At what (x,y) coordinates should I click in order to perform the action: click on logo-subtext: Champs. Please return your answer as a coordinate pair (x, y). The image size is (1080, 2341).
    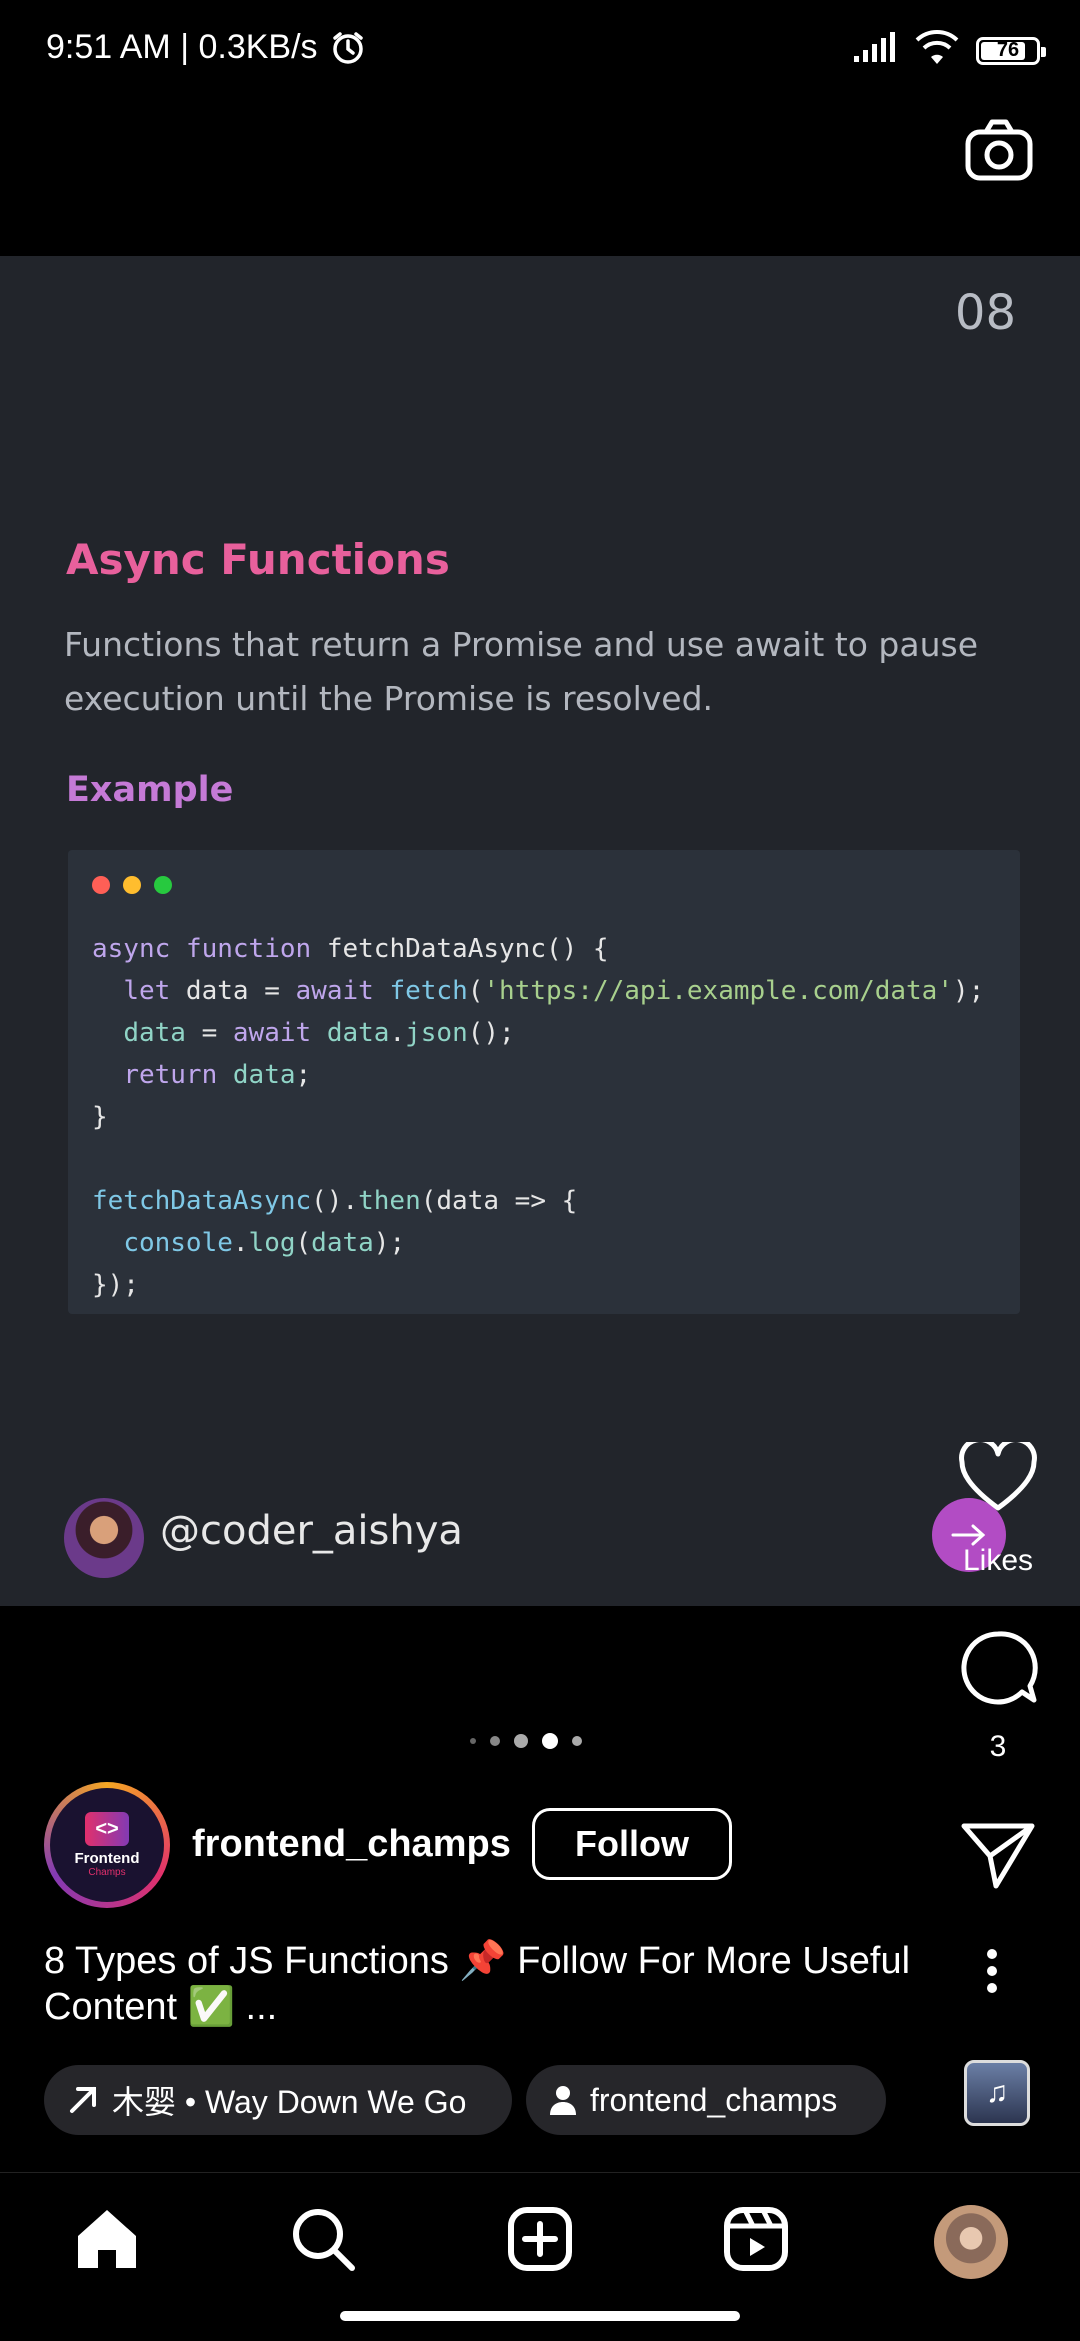
    Looking at the image, I should click on (107, 1872).